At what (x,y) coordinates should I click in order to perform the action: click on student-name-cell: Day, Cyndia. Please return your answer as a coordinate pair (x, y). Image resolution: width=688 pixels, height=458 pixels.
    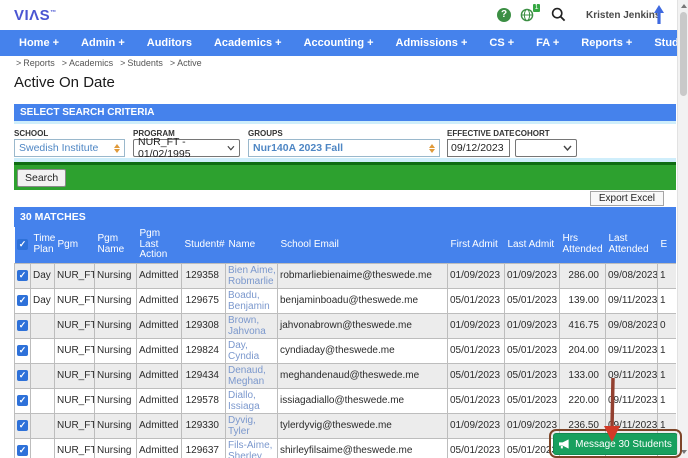
    Looking at the image, I should click on (251, 350).